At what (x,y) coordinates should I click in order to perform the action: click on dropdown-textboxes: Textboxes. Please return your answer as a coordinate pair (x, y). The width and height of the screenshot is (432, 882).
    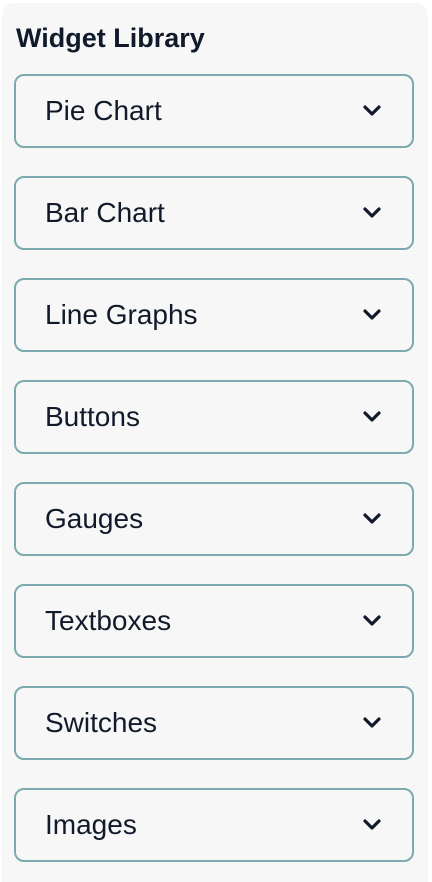
    Looking at the image, I should click on (214, 621).